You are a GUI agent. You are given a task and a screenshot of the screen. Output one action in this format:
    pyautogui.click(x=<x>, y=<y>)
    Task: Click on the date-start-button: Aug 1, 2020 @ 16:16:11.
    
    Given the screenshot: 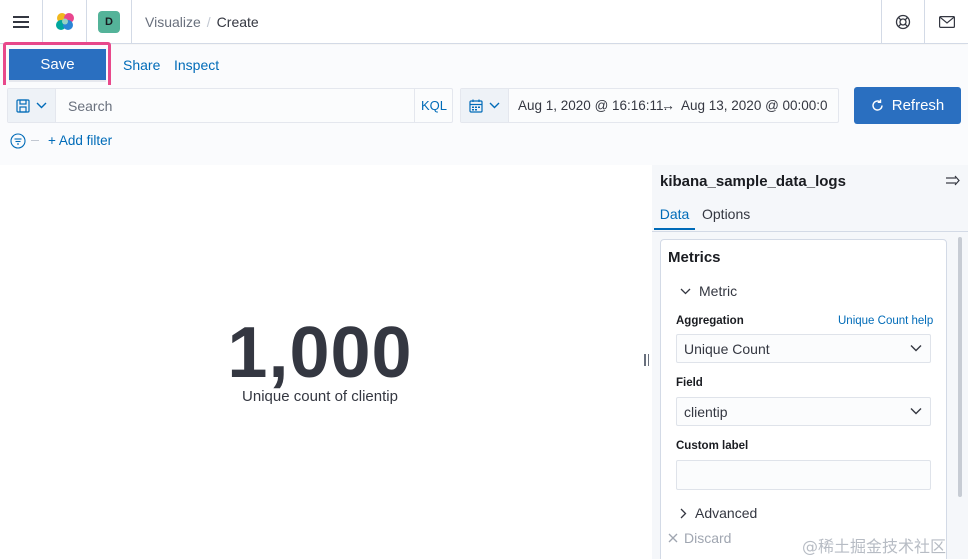 What is the action you would take?
    pyautogui.click(x=592, y=105)
    